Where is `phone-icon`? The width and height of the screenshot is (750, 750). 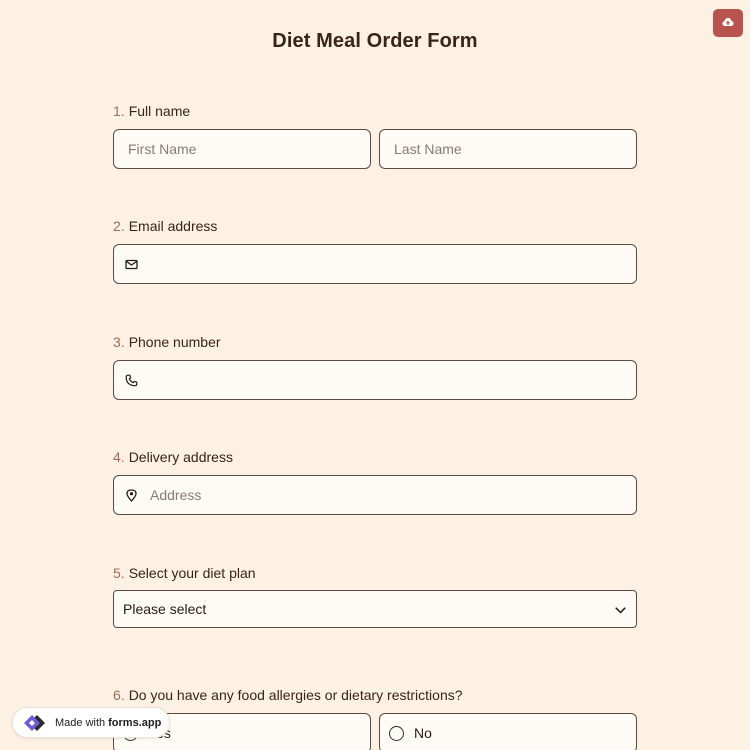 phone-icon is located at coordinates (131, 380).